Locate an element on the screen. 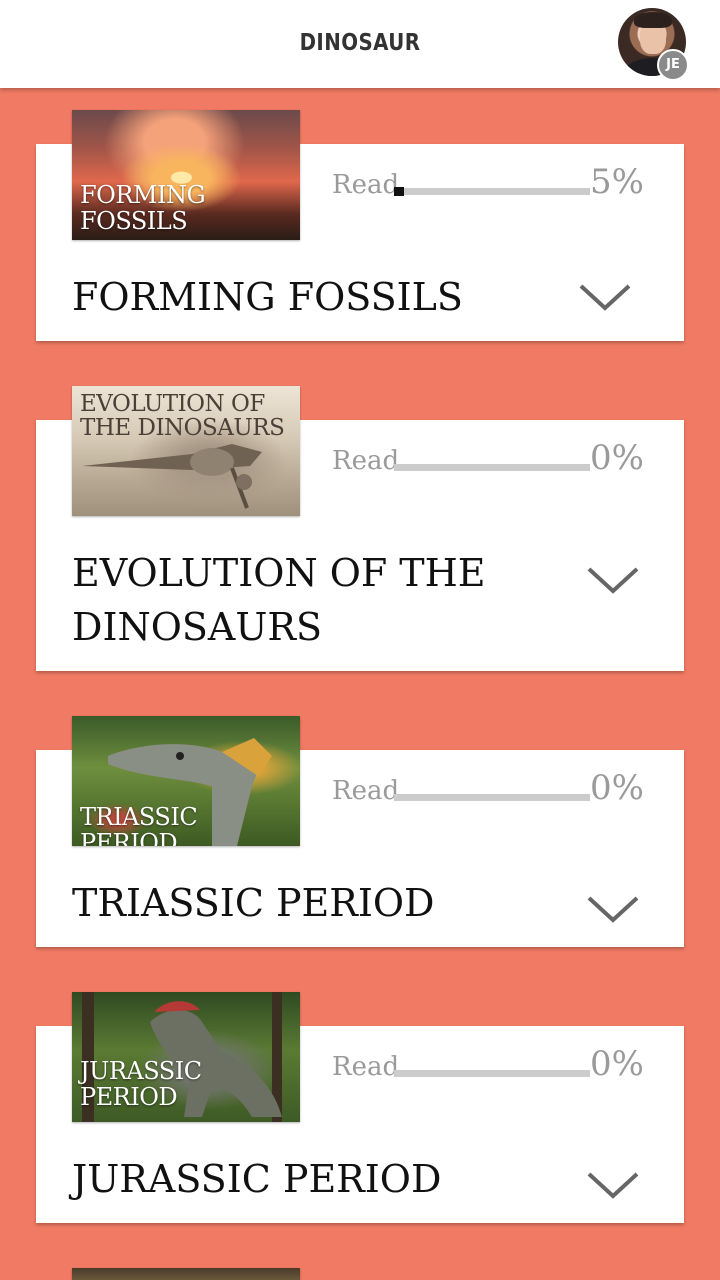 The width and height of the screenshot is (720, 1280). chapter-thumbnail is located at coordinates (186, 1274).